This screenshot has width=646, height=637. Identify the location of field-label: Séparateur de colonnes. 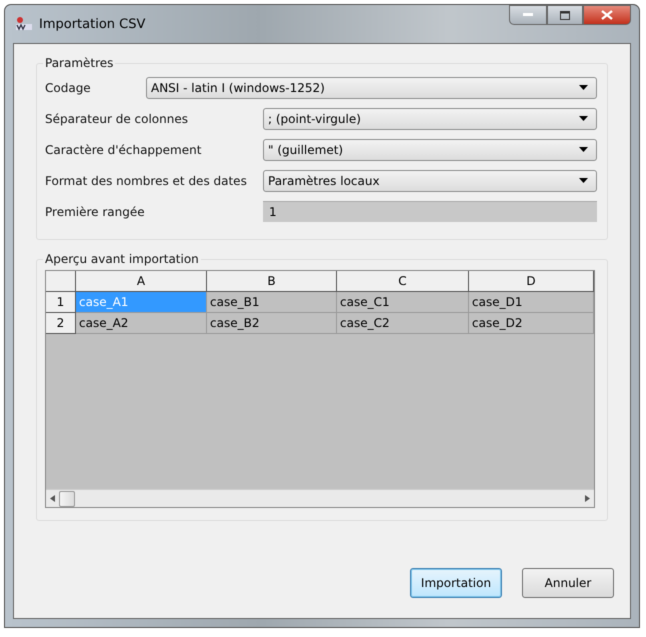
(117, 119).